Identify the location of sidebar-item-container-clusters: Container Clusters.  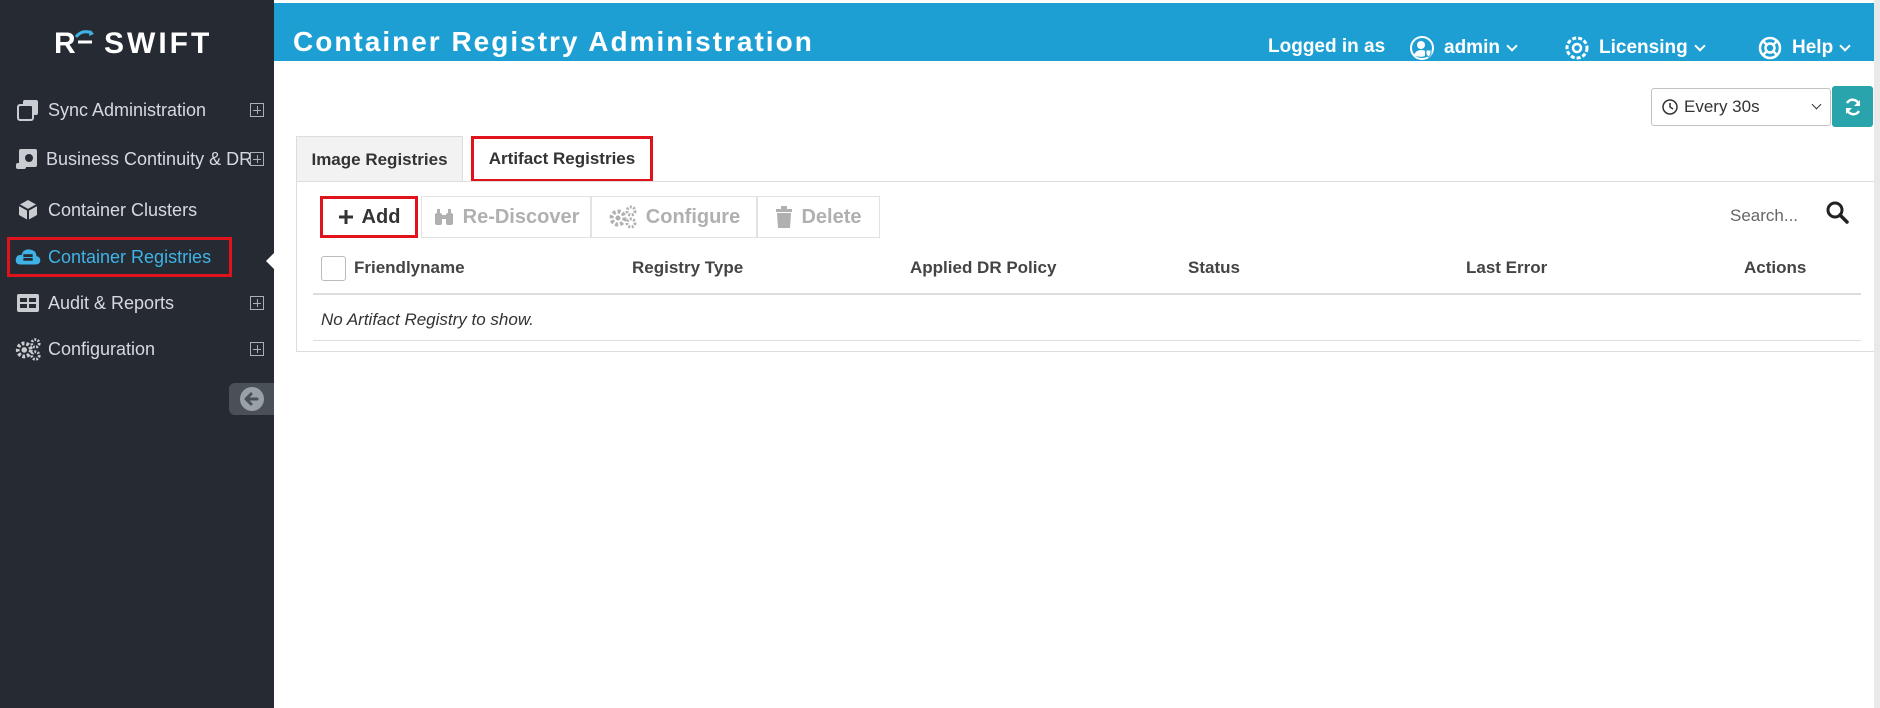
(137, 210).